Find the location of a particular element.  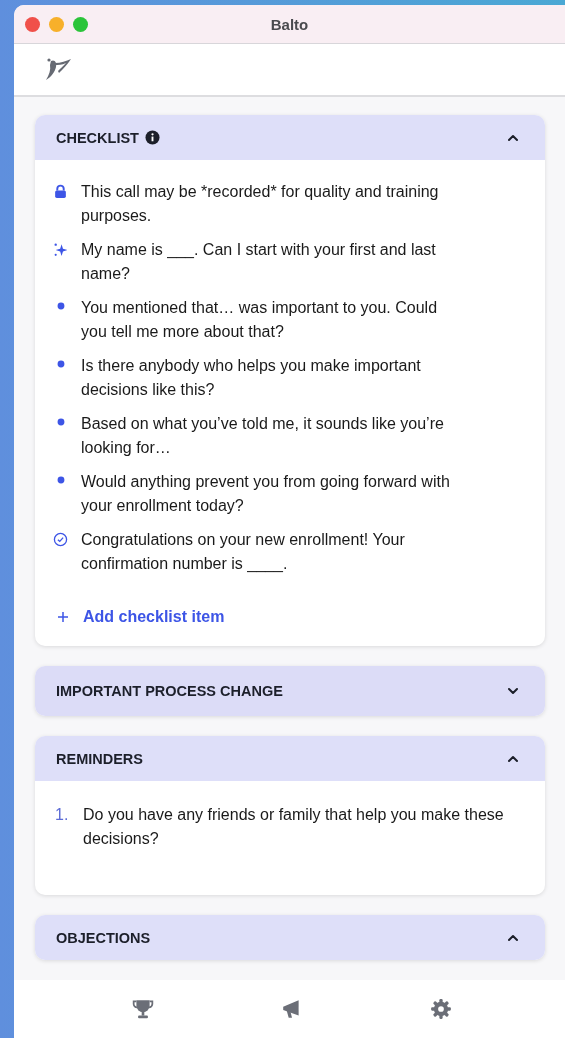

section-title: IMPORTANT PROCESS CHANGE is located at coordinates (169, 691).